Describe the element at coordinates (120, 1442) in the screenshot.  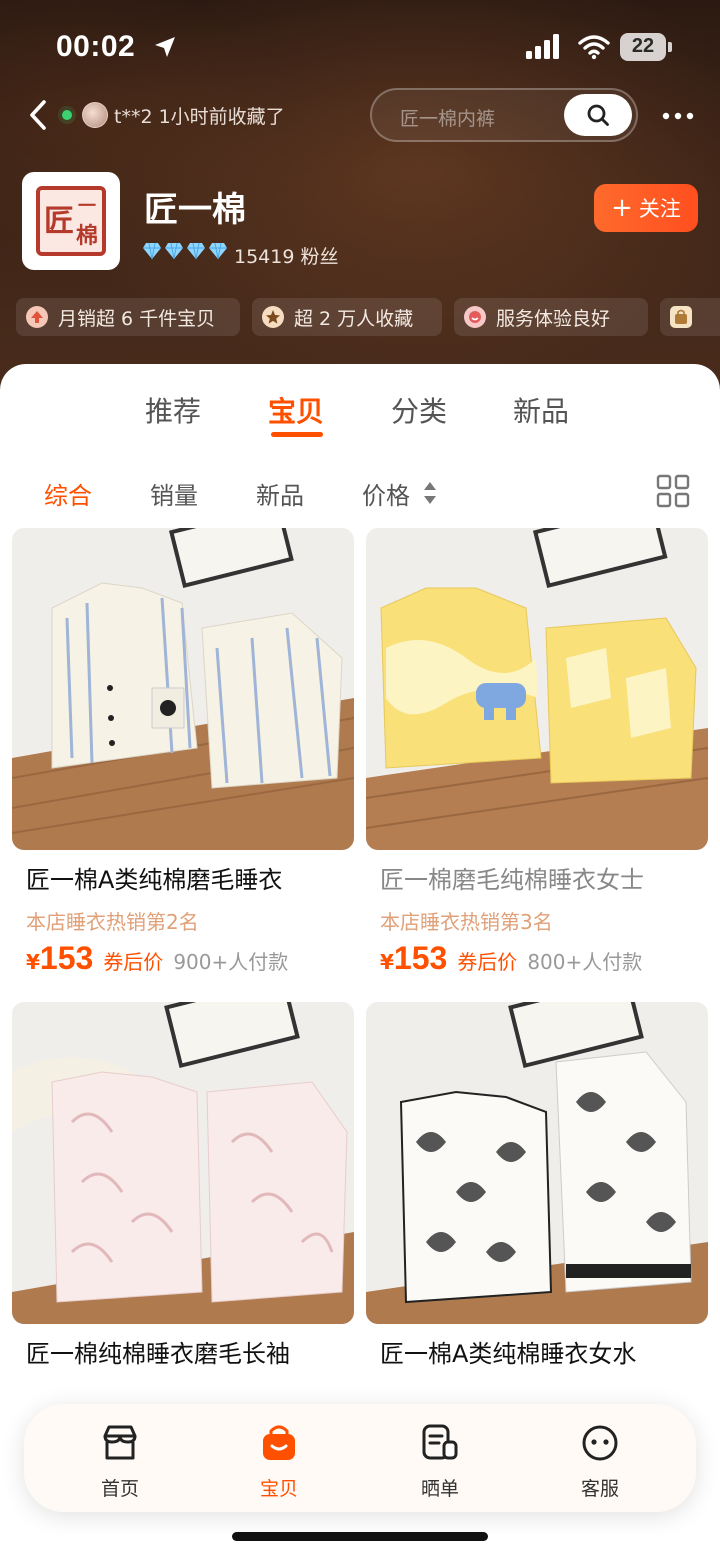
I see `shop-home-icon` at that location.